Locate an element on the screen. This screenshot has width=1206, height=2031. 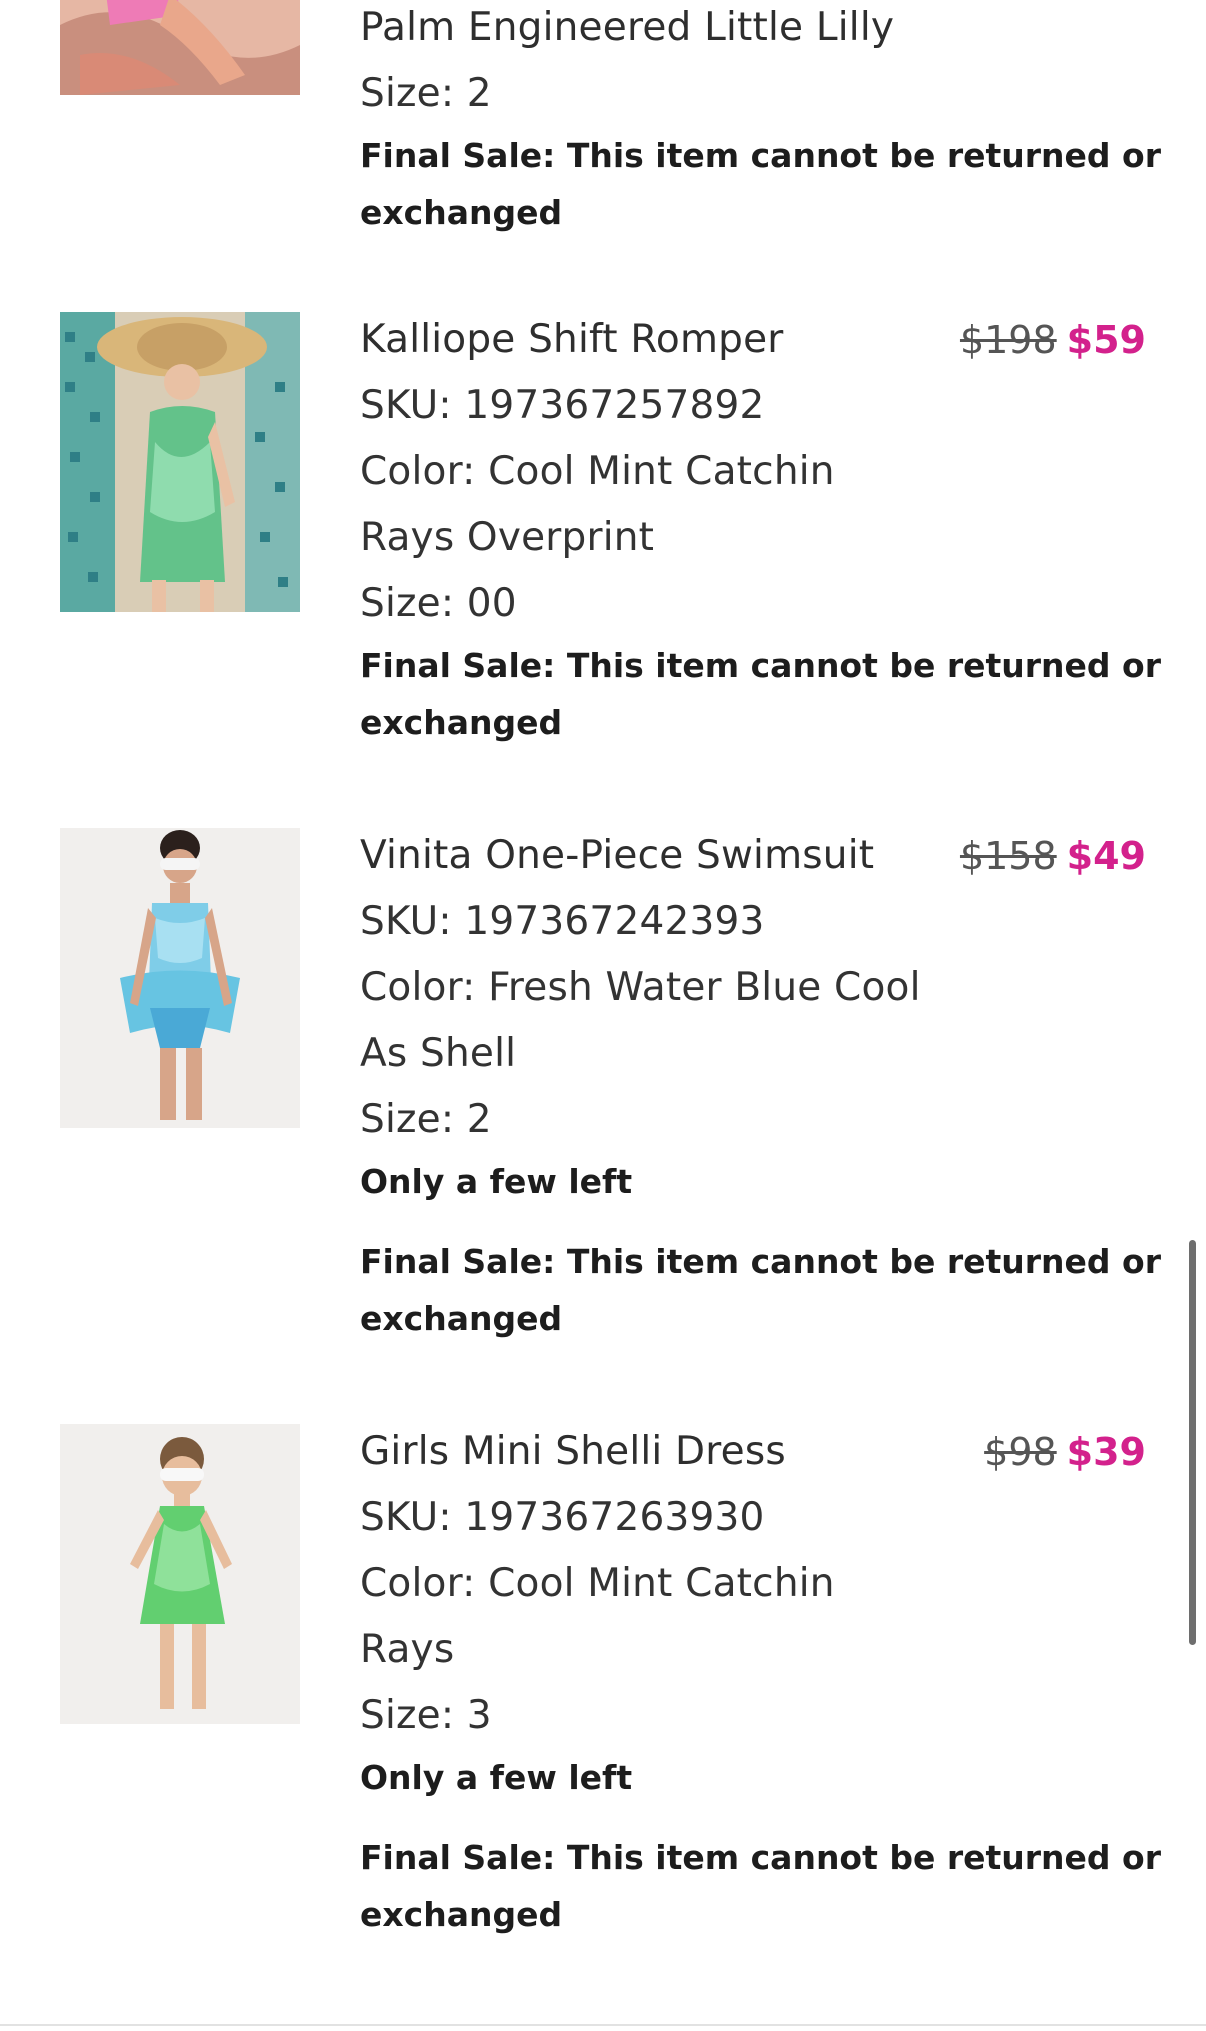
original-price: $198 is located at coordinates (1008, 340).